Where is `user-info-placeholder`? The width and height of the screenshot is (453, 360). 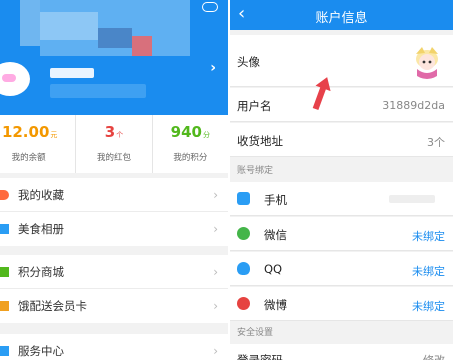 user-info-placeholder is located at coordinates (98, 91).